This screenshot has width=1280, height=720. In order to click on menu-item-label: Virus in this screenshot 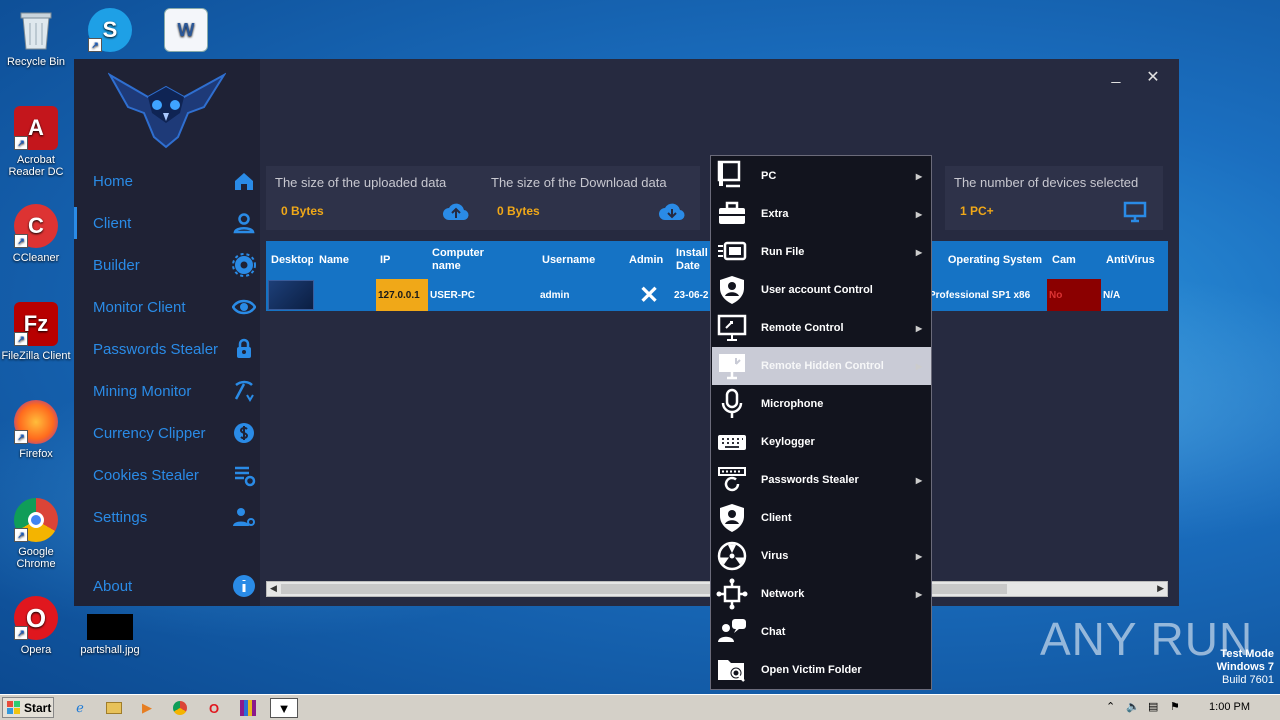, I will do `click(775, 556)`.